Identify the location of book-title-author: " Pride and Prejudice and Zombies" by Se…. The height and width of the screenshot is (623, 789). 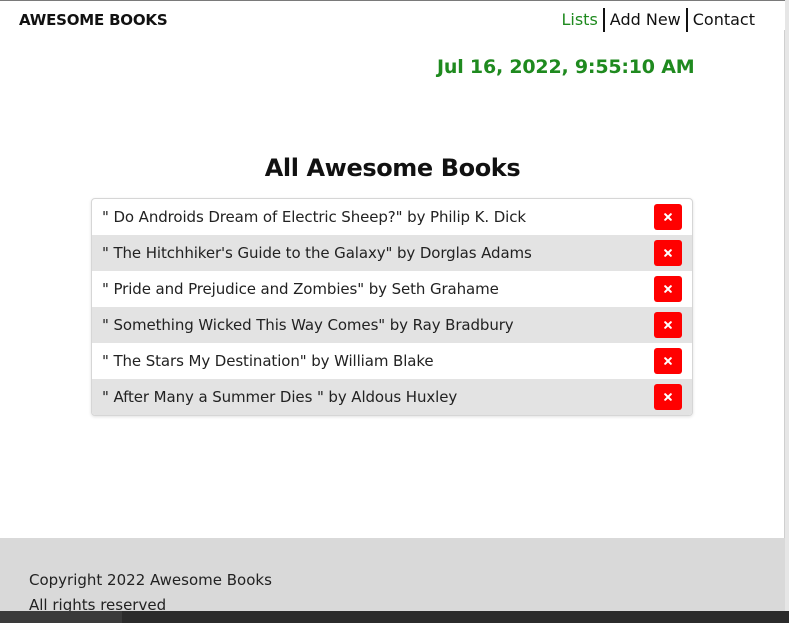
(300, 289).